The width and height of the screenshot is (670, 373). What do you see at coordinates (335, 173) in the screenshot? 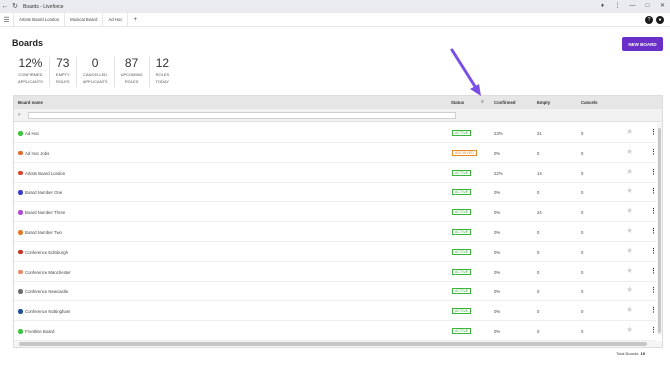
I see `table-row: Artists Board London ACTIVE 22% 14 0 ★ ⋮` at bounding box center [335, 173].